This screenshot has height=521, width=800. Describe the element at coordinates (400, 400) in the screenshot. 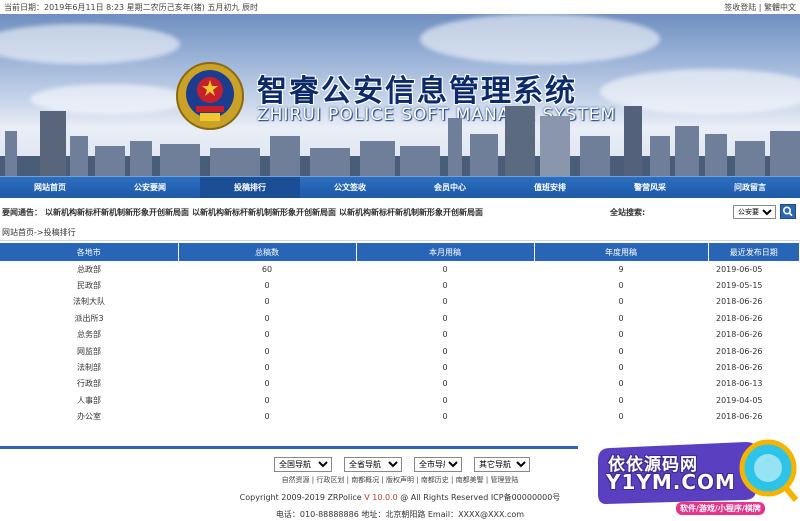

I see `table-row: 人事部 0 0 0 2019-04-05` at that location.